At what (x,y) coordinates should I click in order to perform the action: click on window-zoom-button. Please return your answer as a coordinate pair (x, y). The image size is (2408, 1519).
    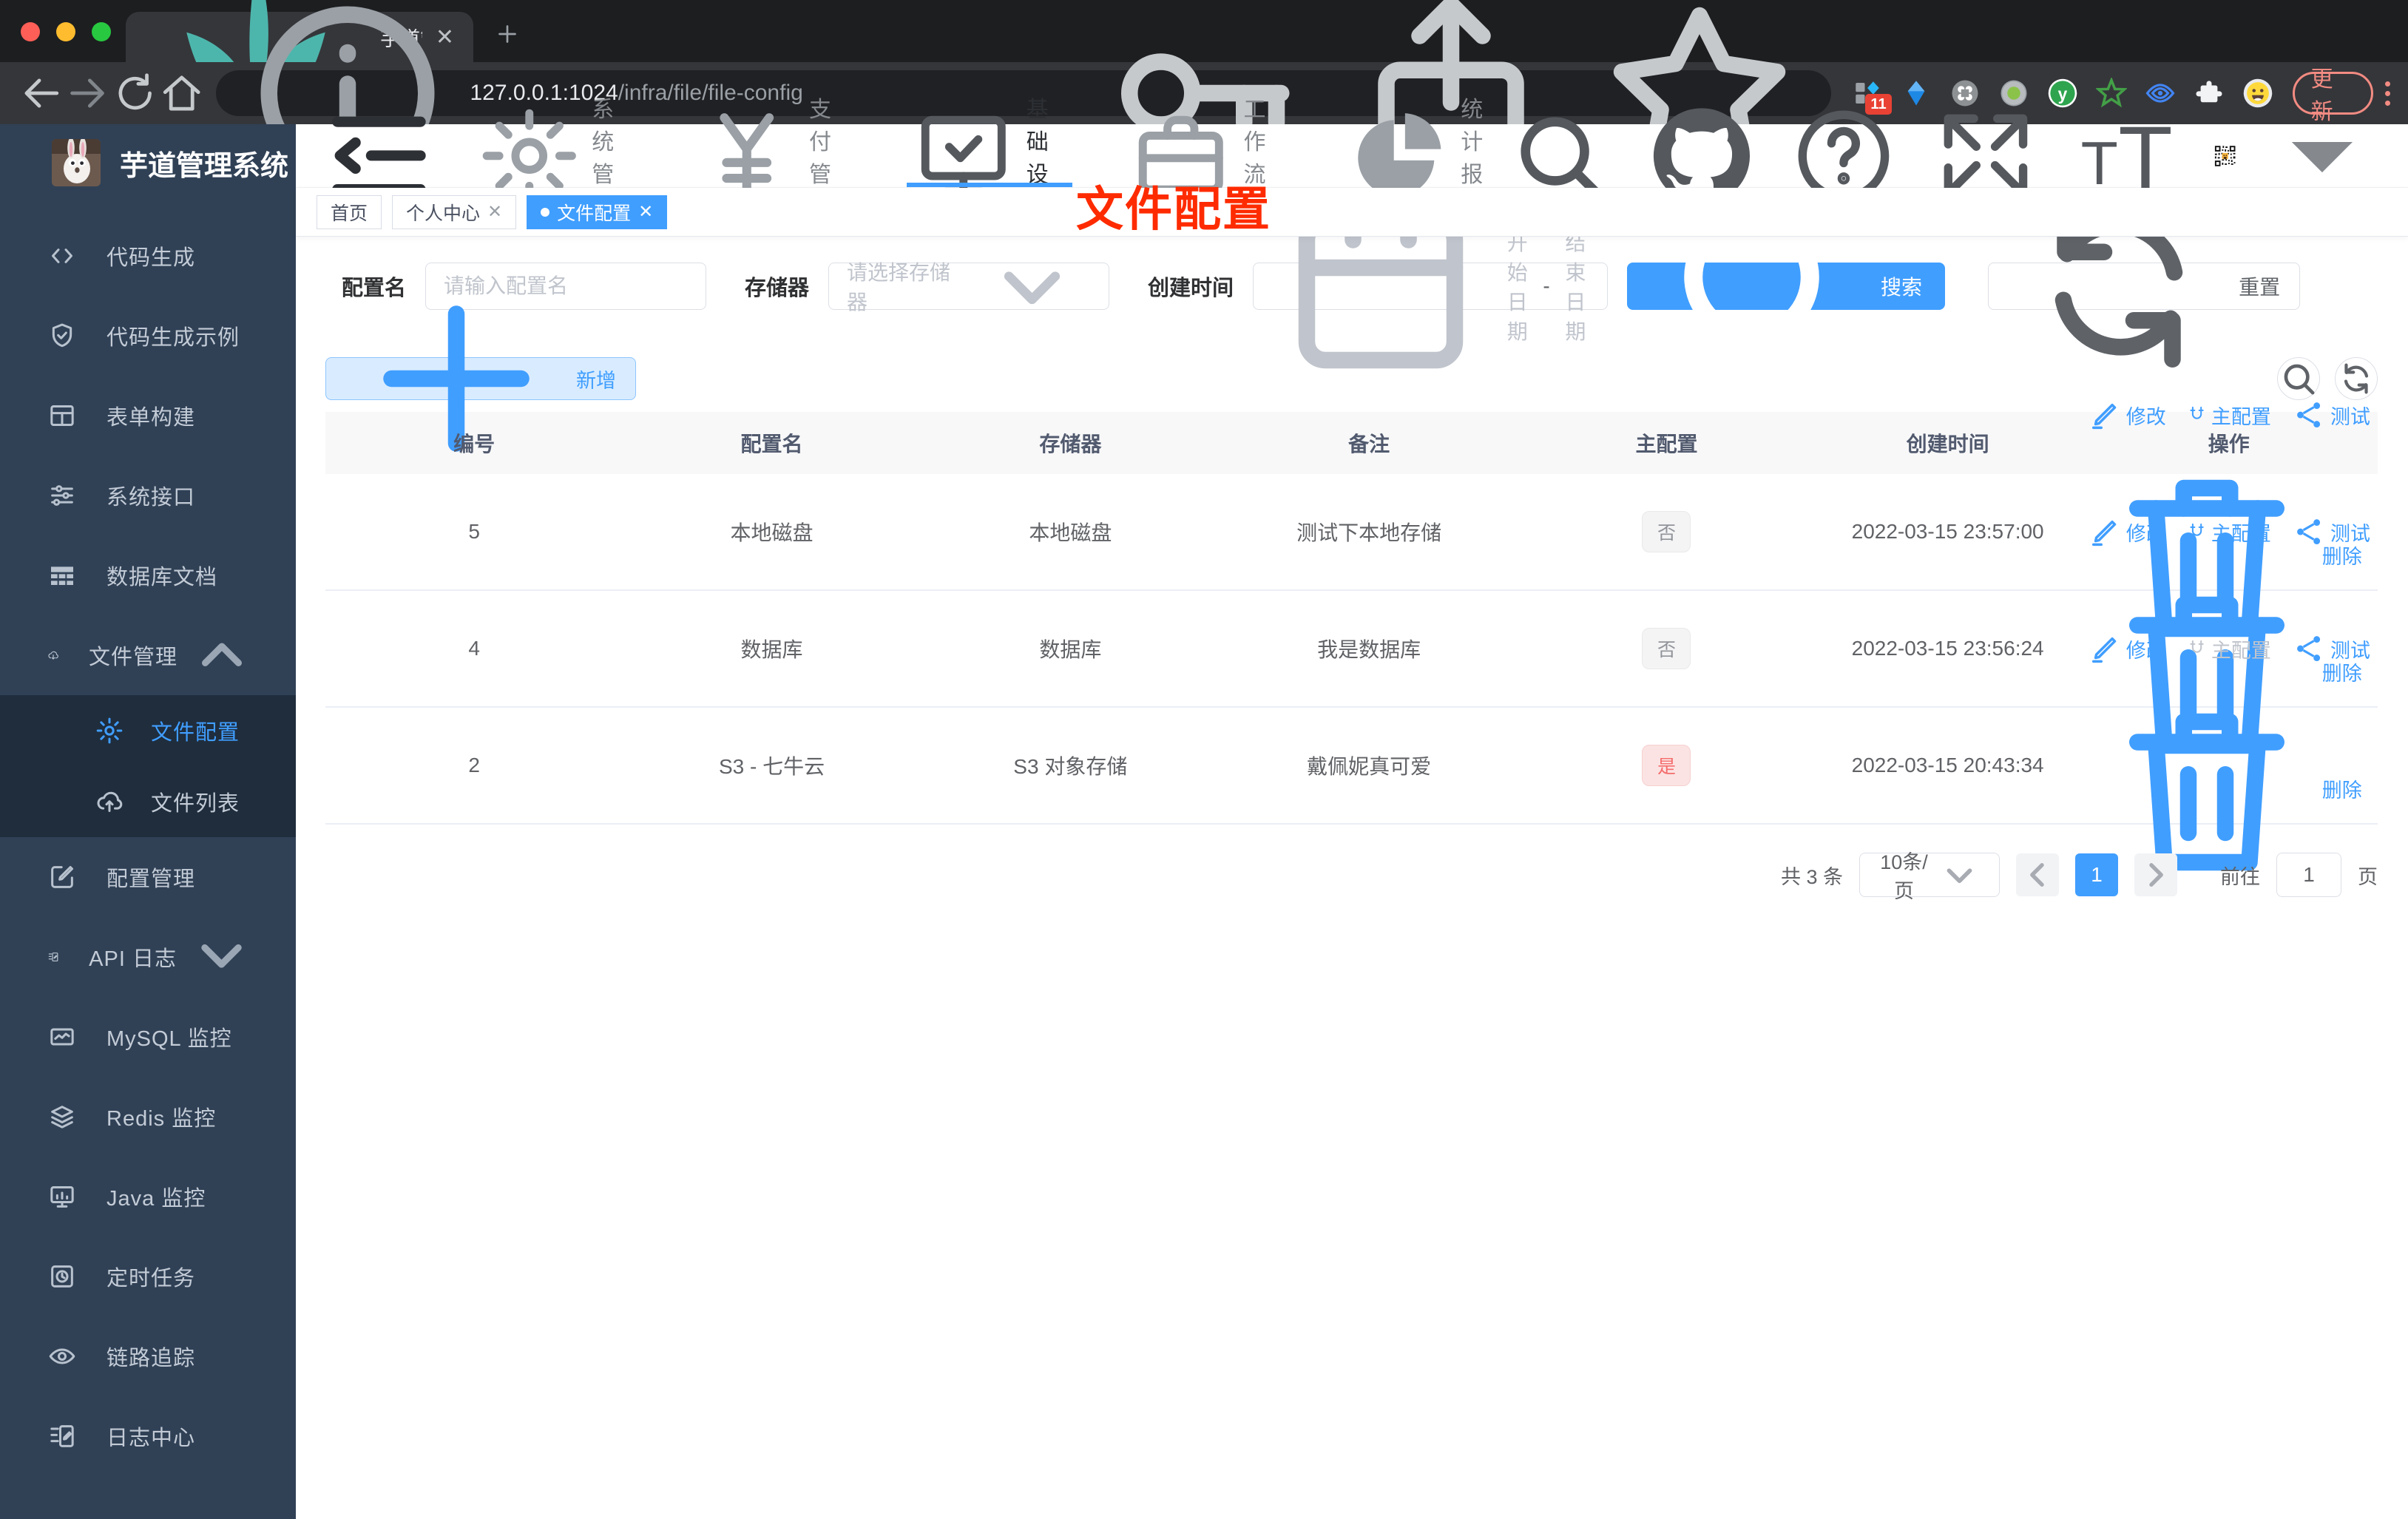
    Looking at the image, I should click on (101, 31).